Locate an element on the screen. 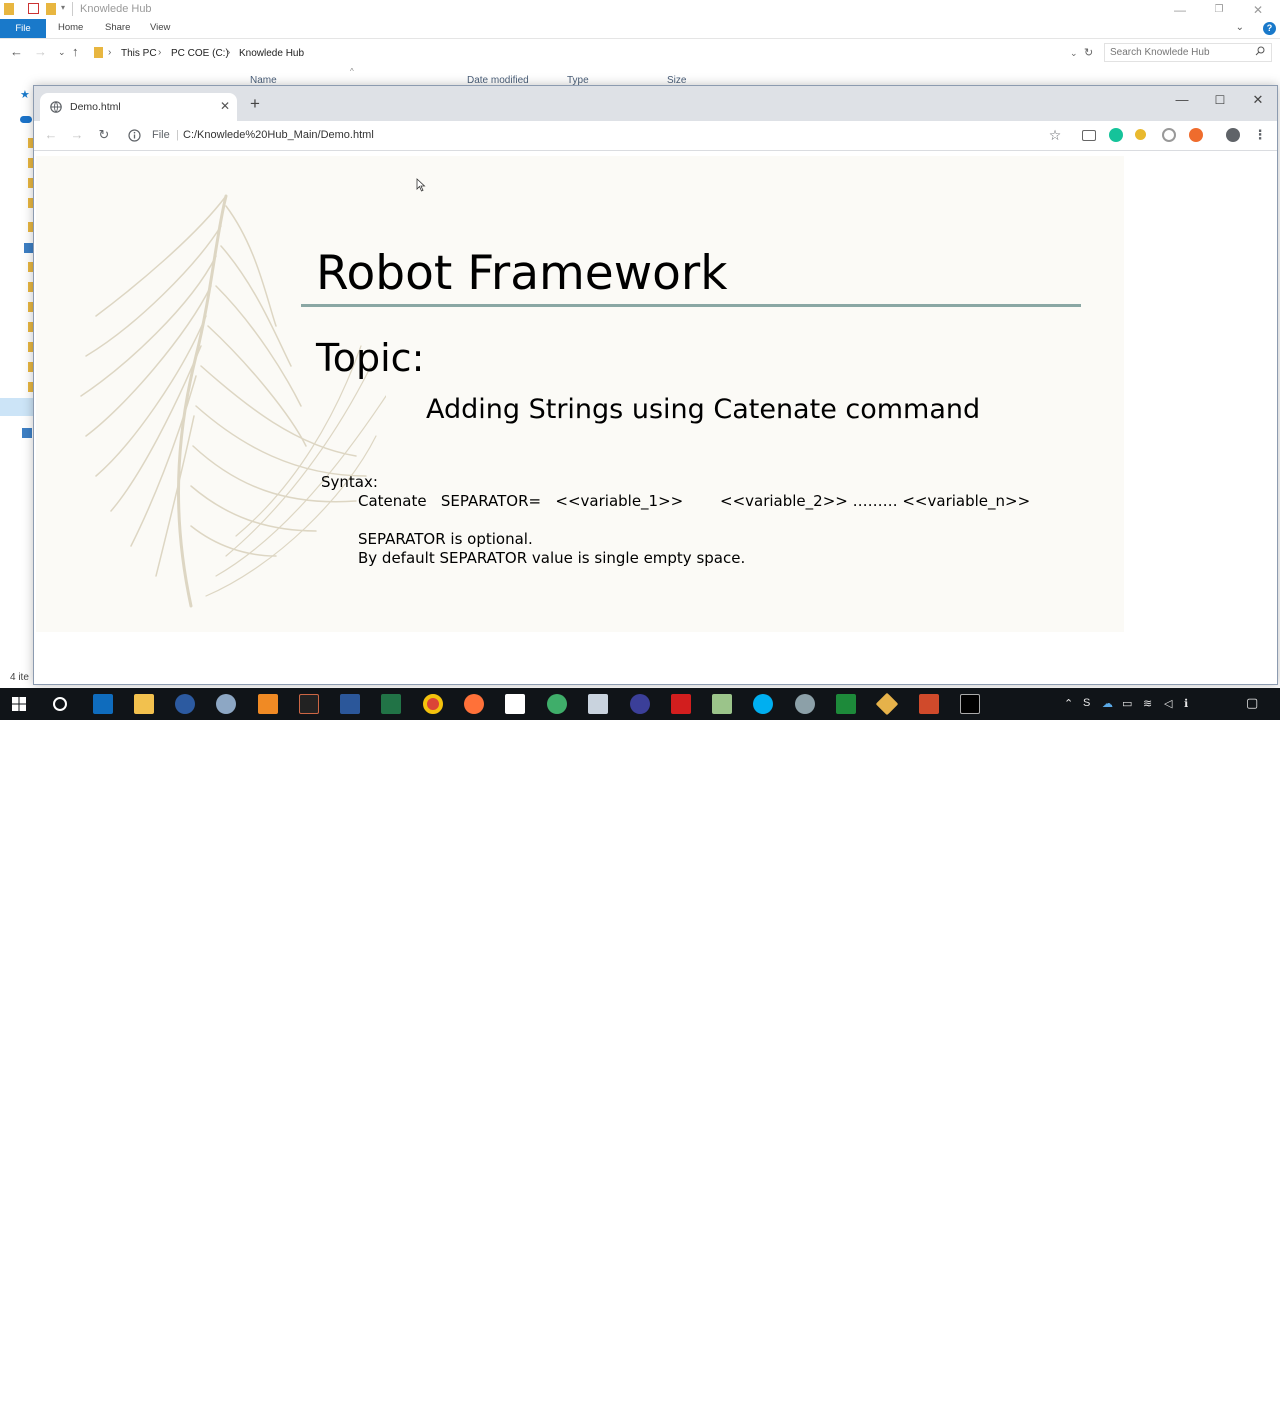 The width and height of the screenshot is (1280, 1404). terminal-icon is located at coordinates (970, 704).